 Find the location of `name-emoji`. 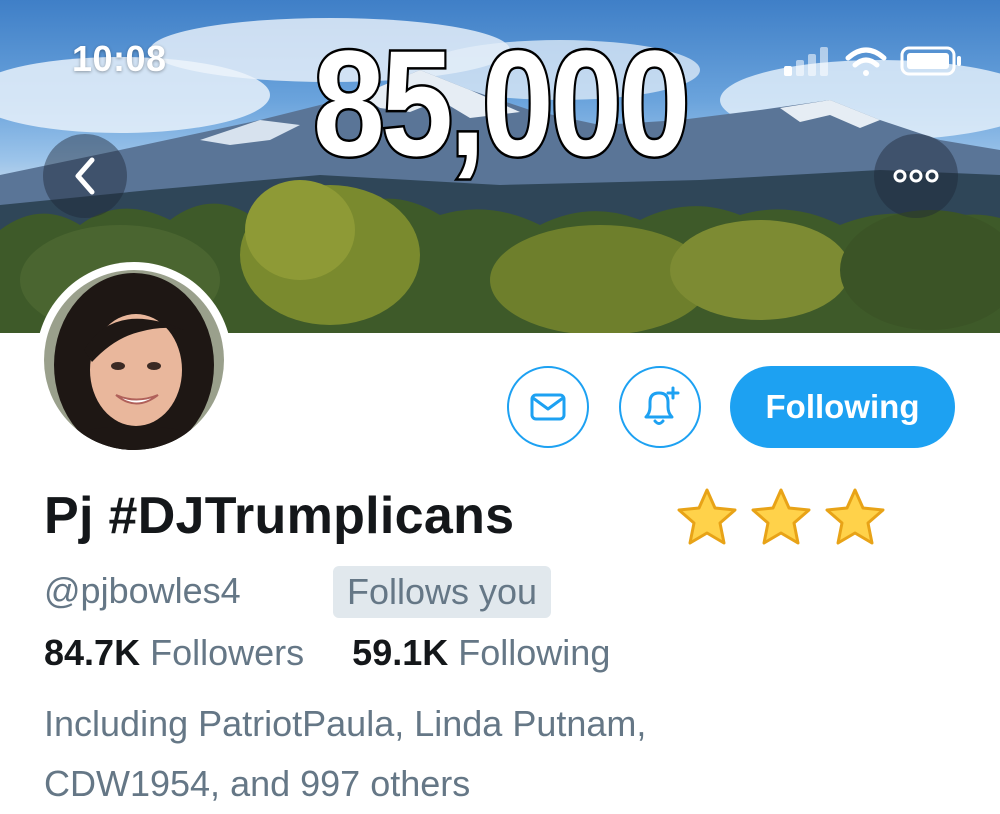

name-emoji is located at coordinates (781, 517).